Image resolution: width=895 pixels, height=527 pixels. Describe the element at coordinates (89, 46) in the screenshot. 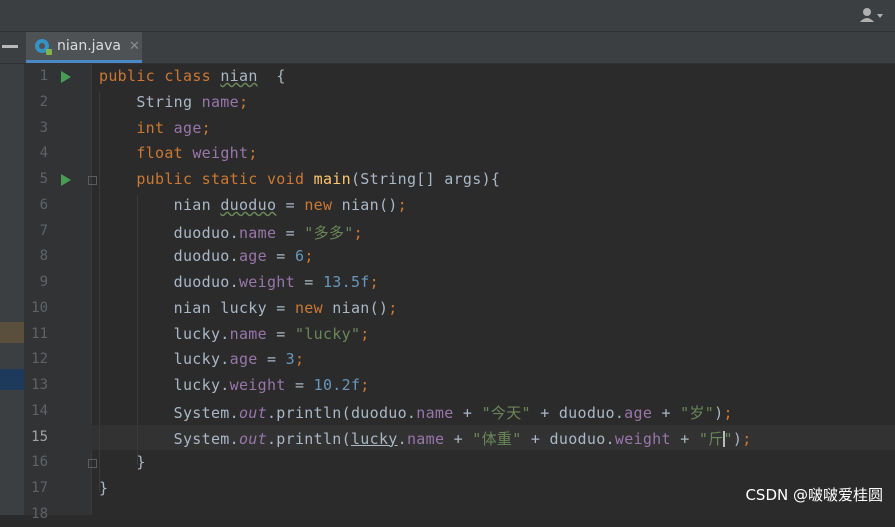

I see `tab-label: nian.java` at that location.